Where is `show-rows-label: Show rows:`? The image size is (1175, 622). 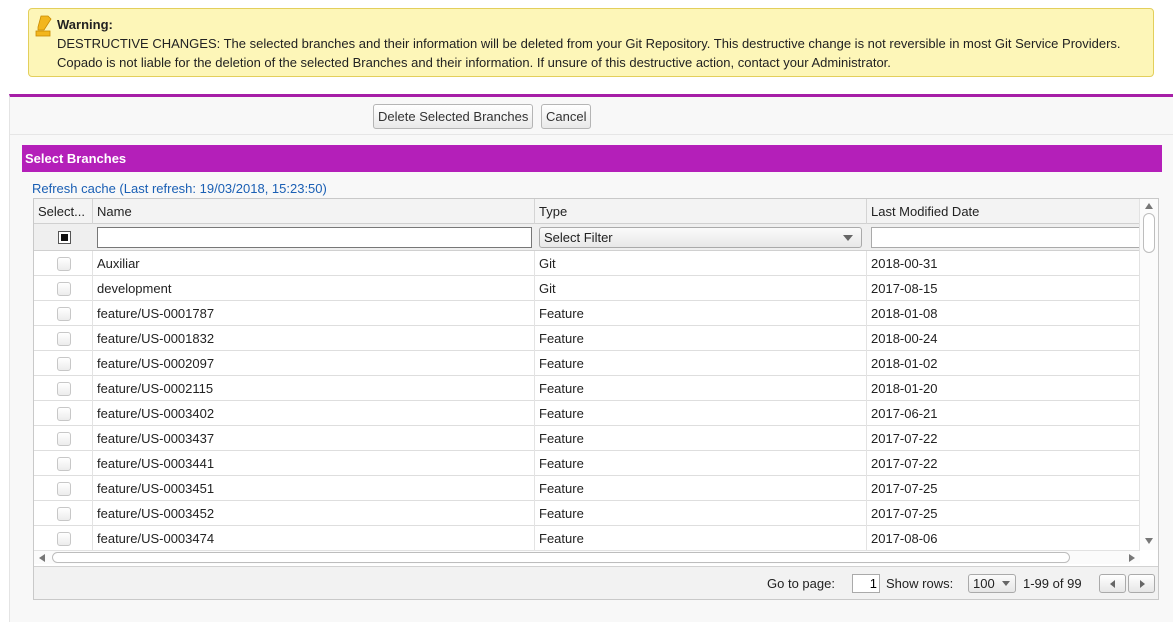 show-rows-label: Show rows: is located at coordinates (920, 583).